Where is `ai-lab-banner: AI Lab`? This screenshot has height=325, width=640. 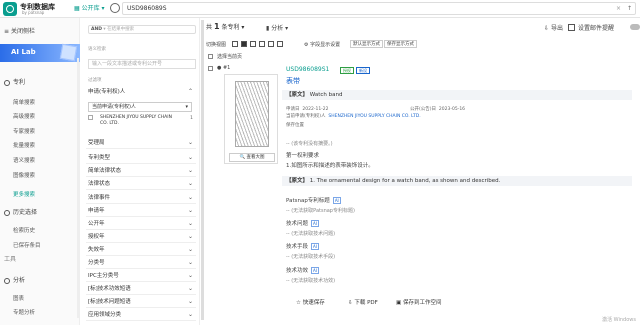
ai-lab-banner: AI Lab is located at coordinates (40, 52).